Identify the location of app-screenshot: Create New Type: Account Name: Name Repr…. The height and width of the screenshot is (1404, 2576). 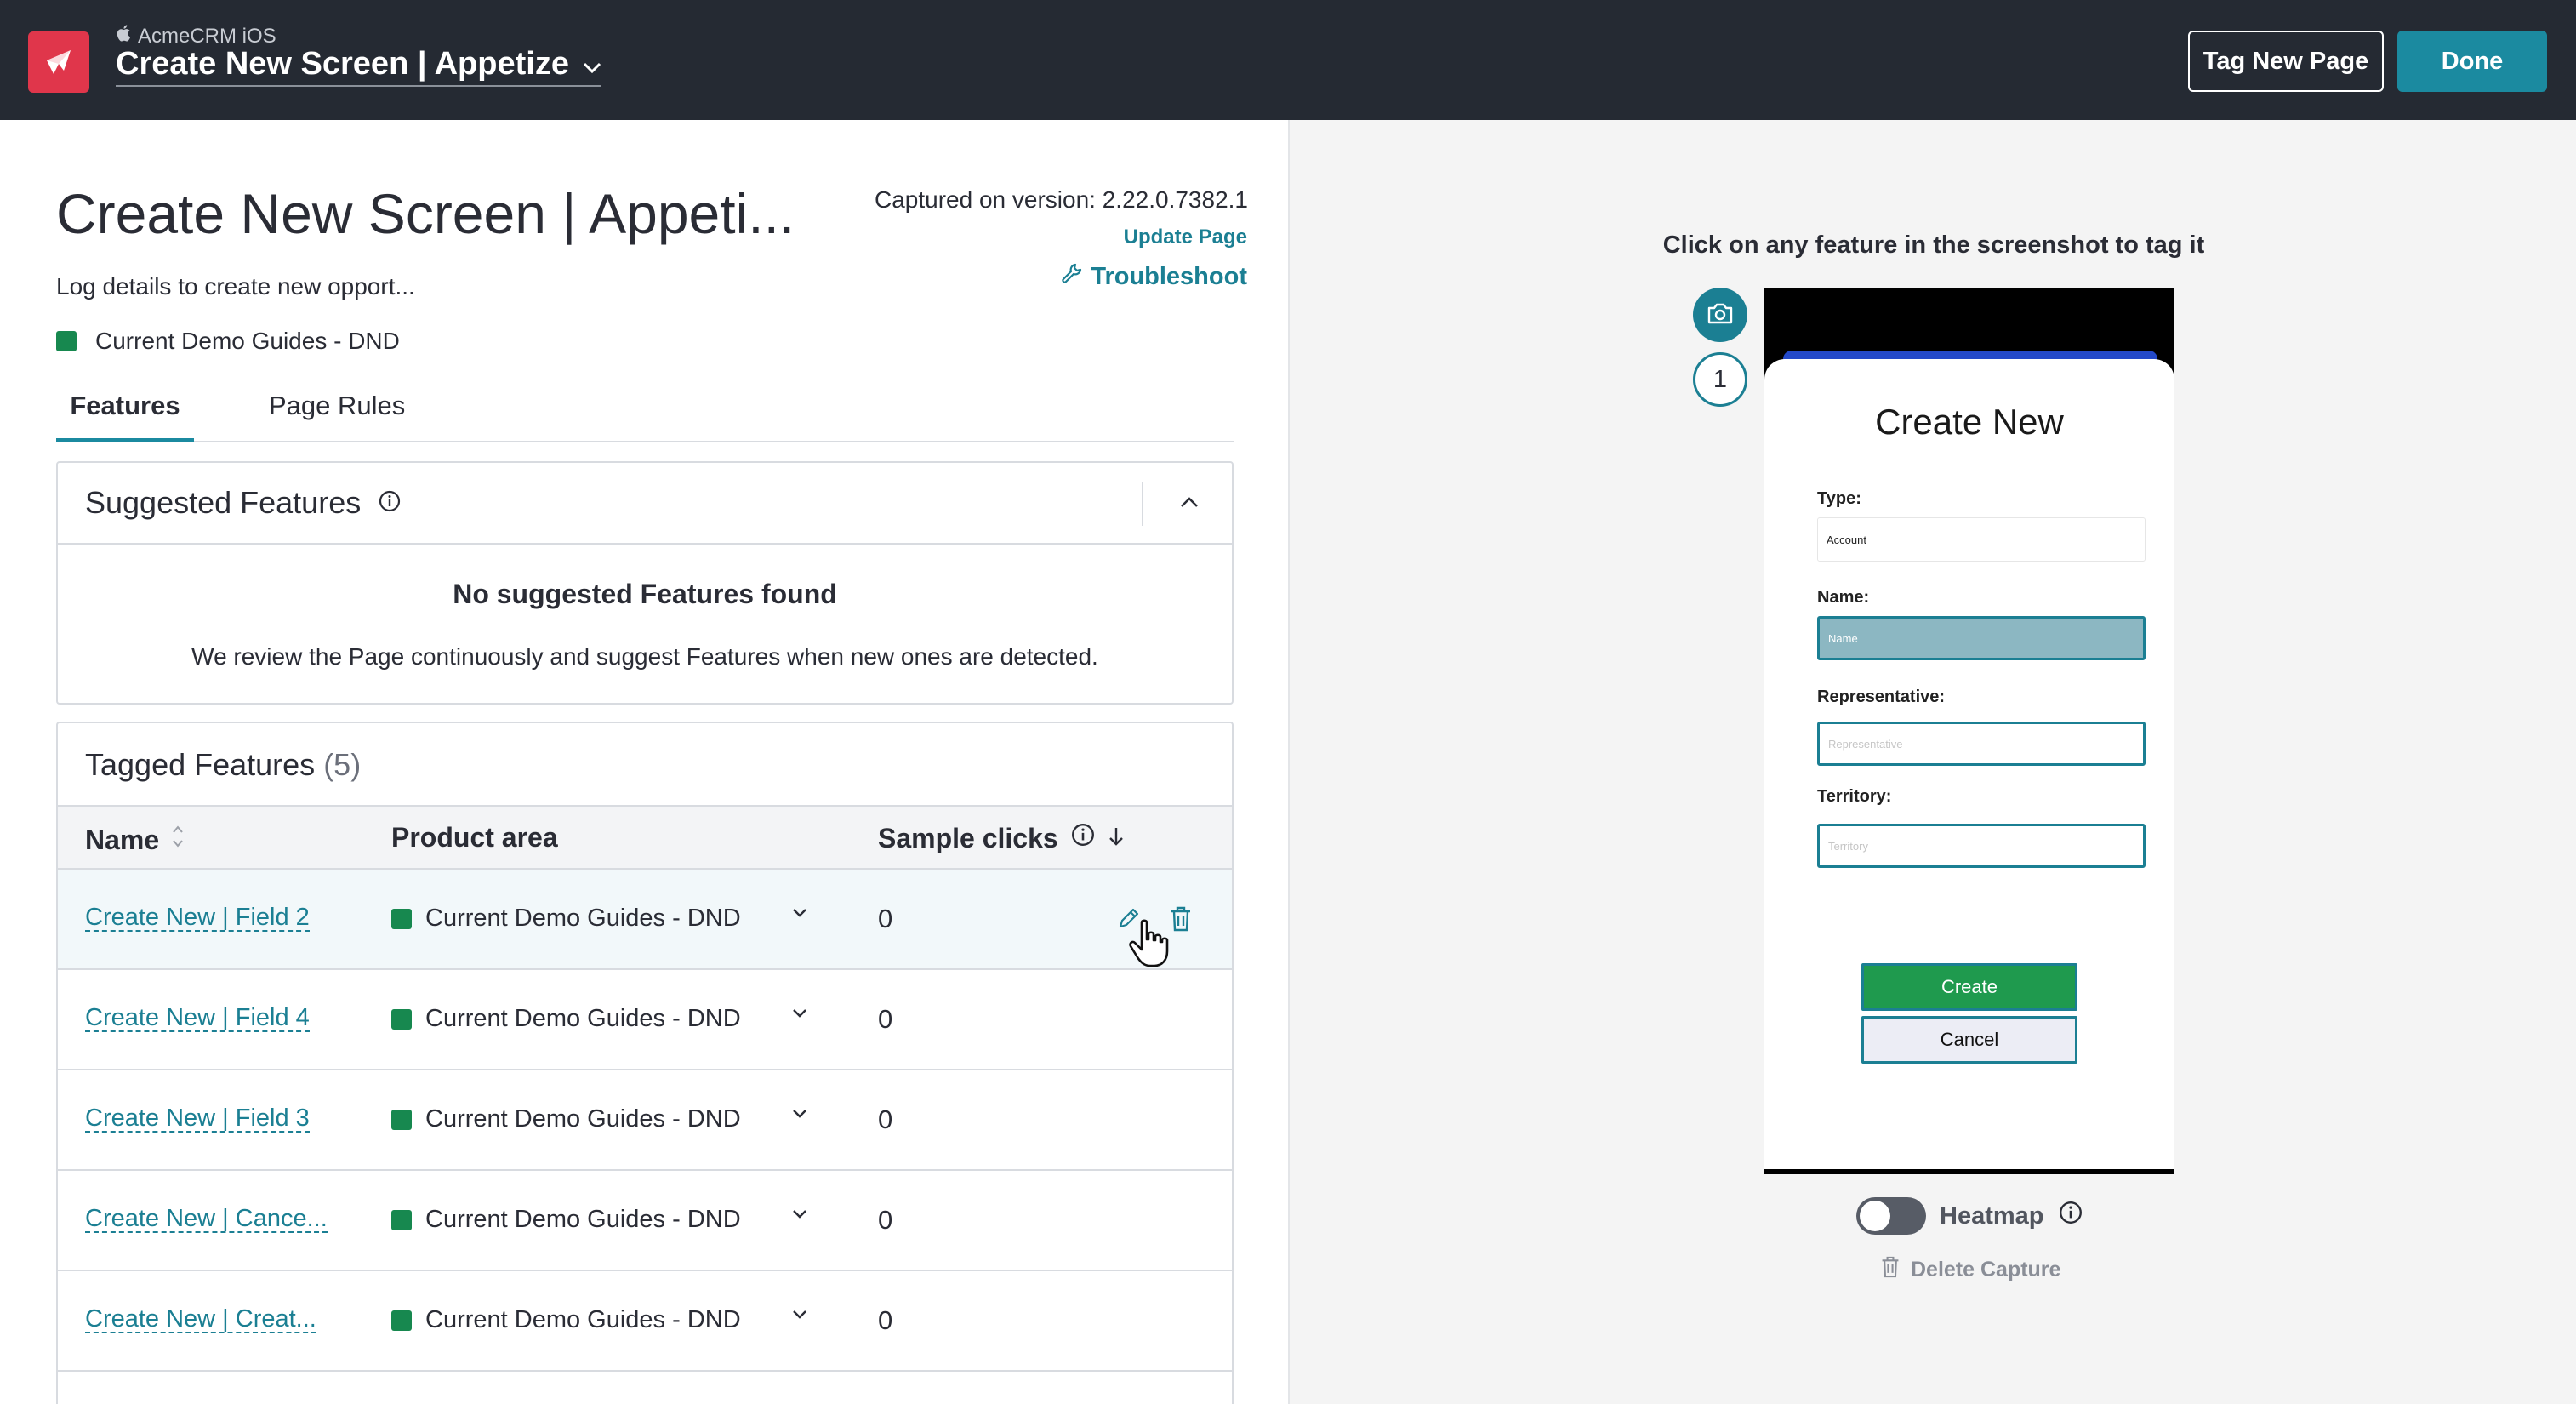
(1969, 731).